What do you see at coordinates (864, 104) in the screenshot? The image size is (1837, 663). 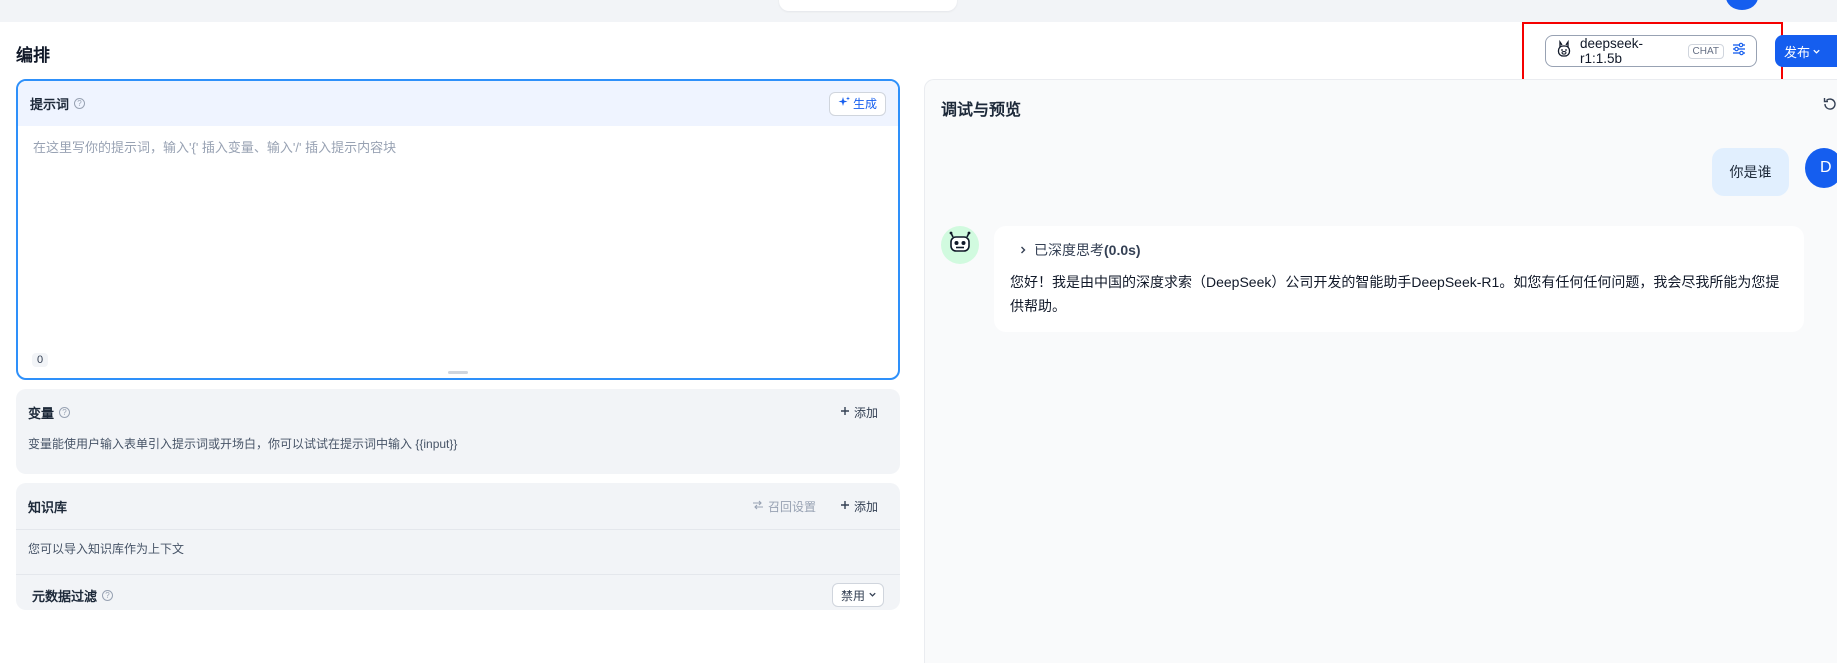 I see `generate-label: 生成` at bounding box center [864, 104].